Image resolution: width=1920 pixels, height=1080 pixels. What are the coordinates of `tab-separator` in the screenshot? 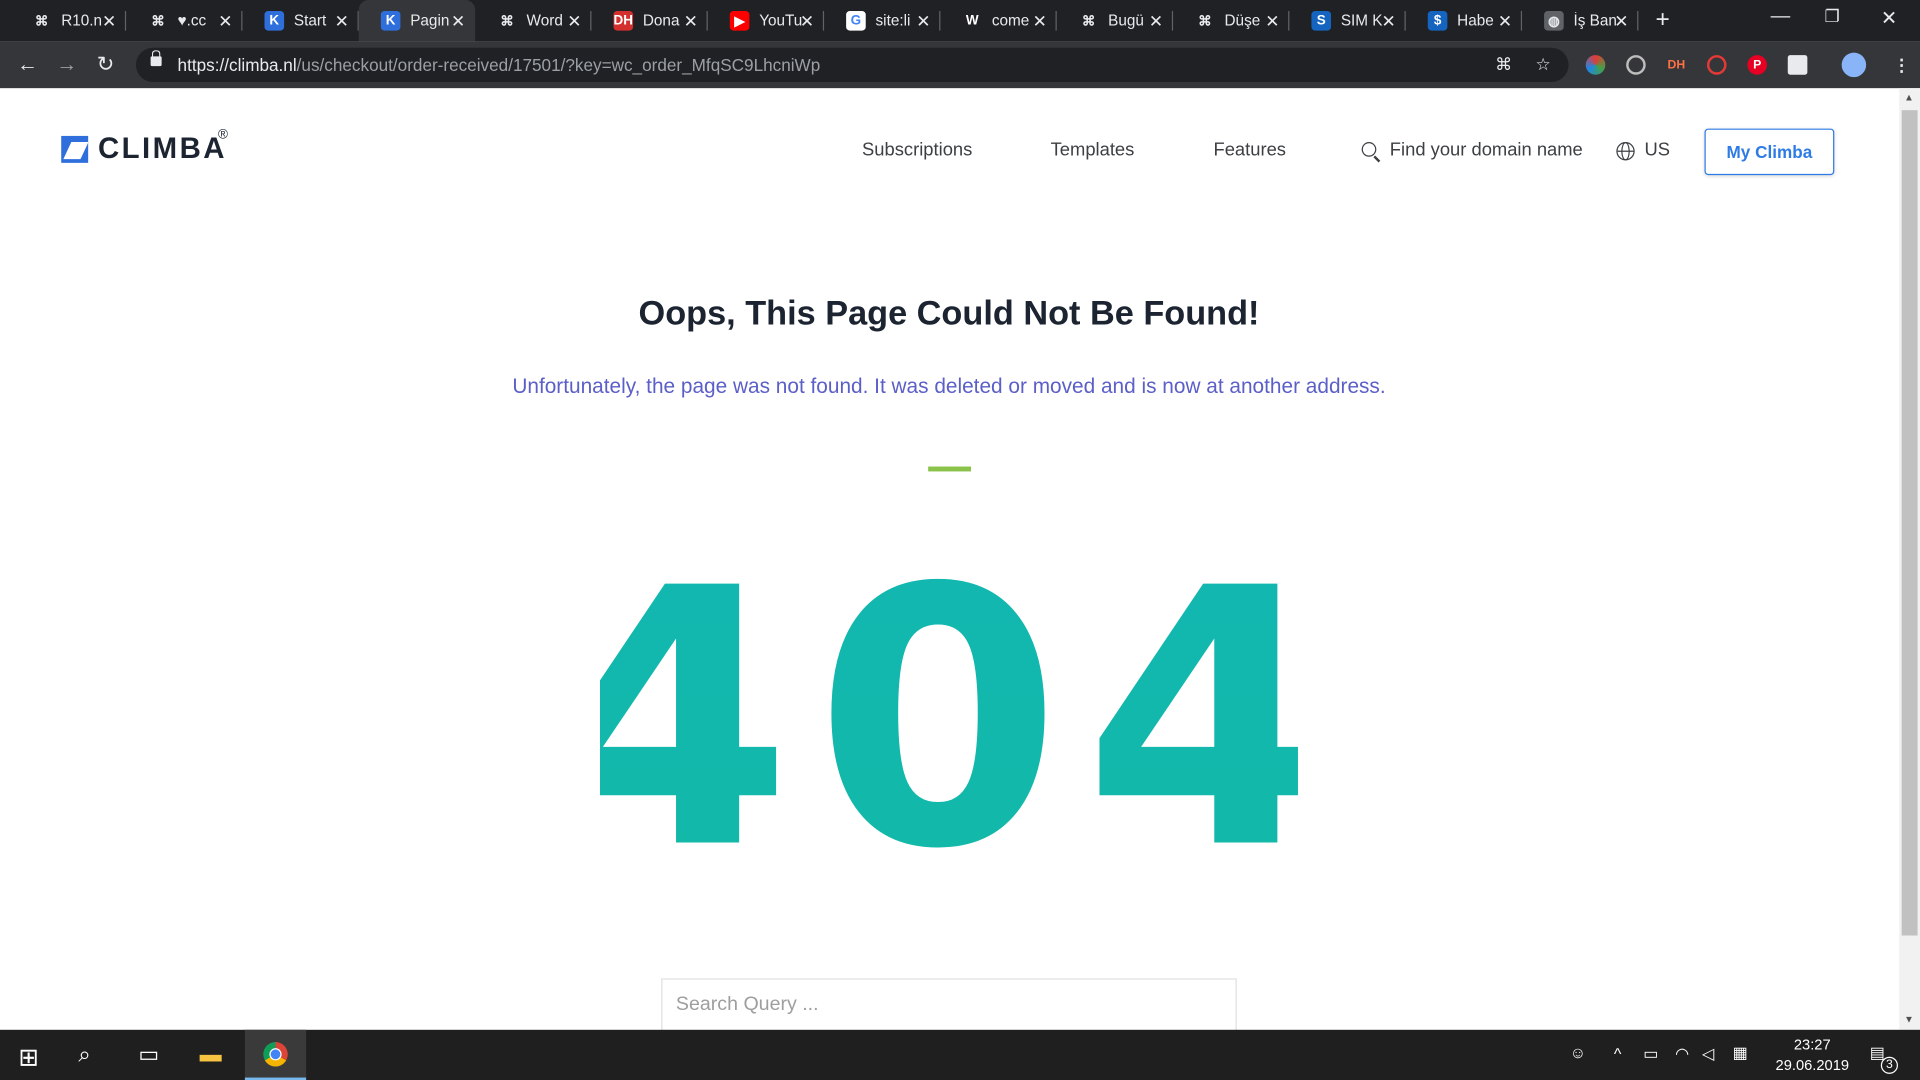 It's located at (1638, 21).